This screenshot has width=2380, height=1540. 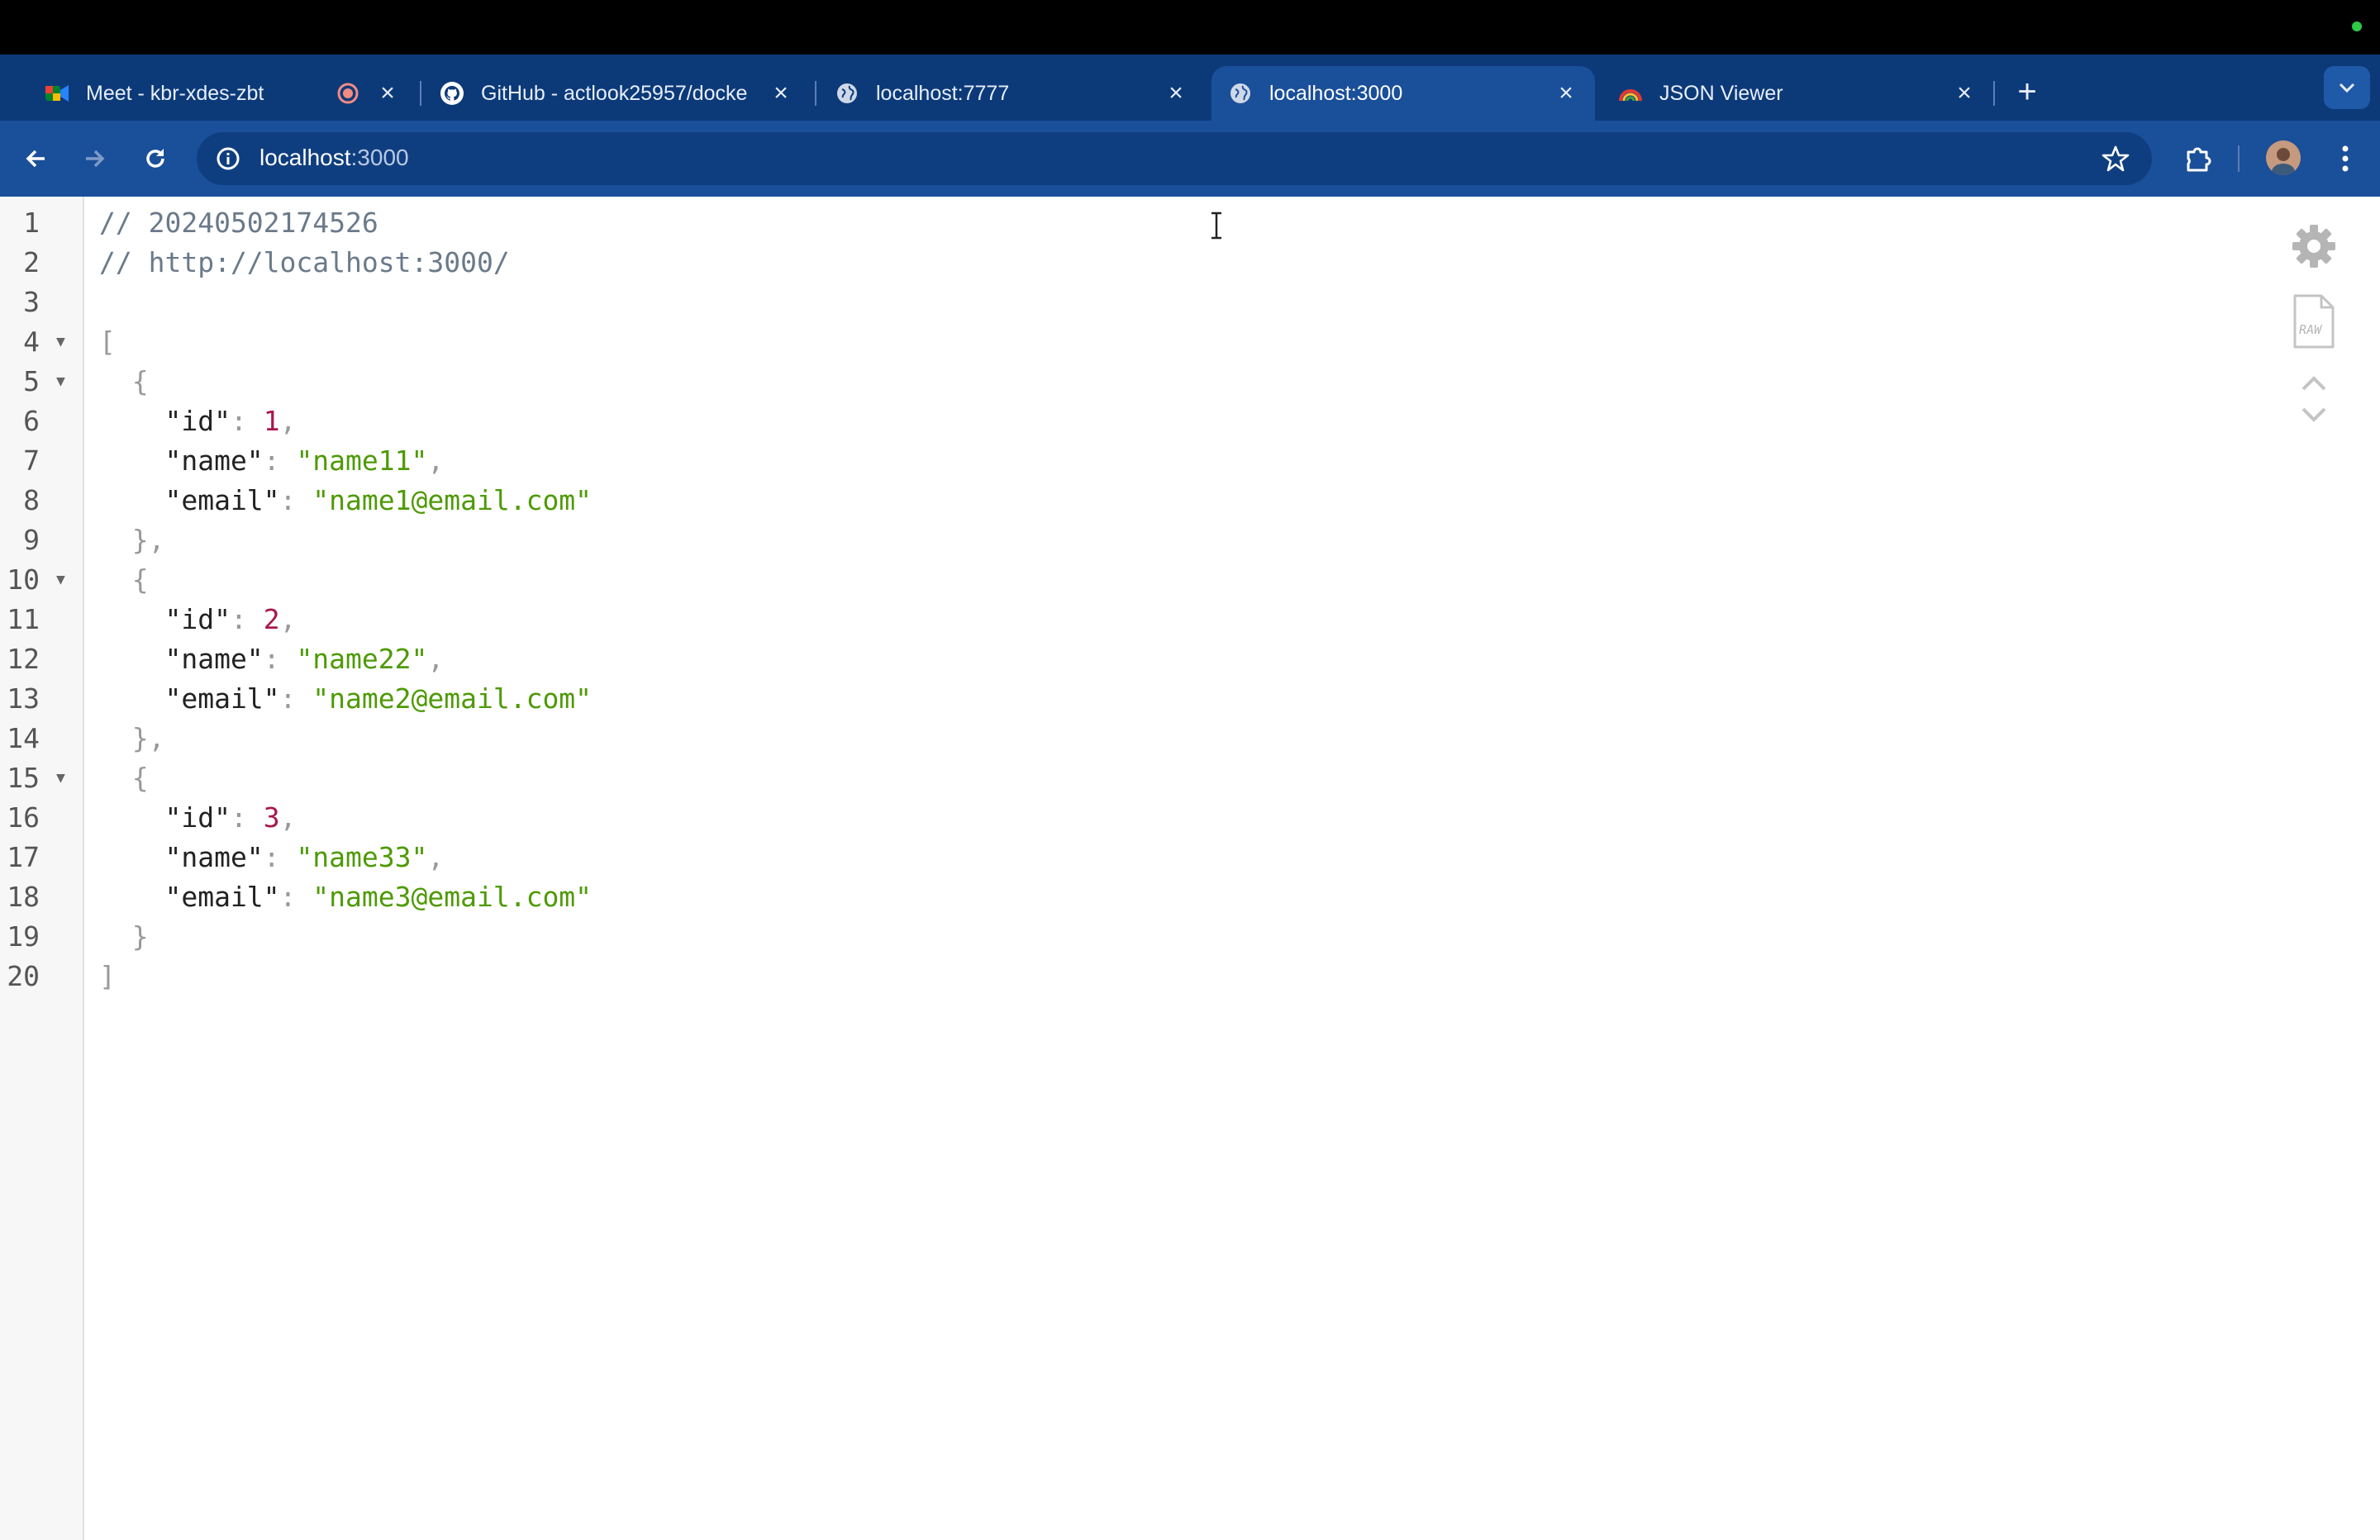 I want to click on tab-title: localhost:3000, so click(x=1336, y=93).